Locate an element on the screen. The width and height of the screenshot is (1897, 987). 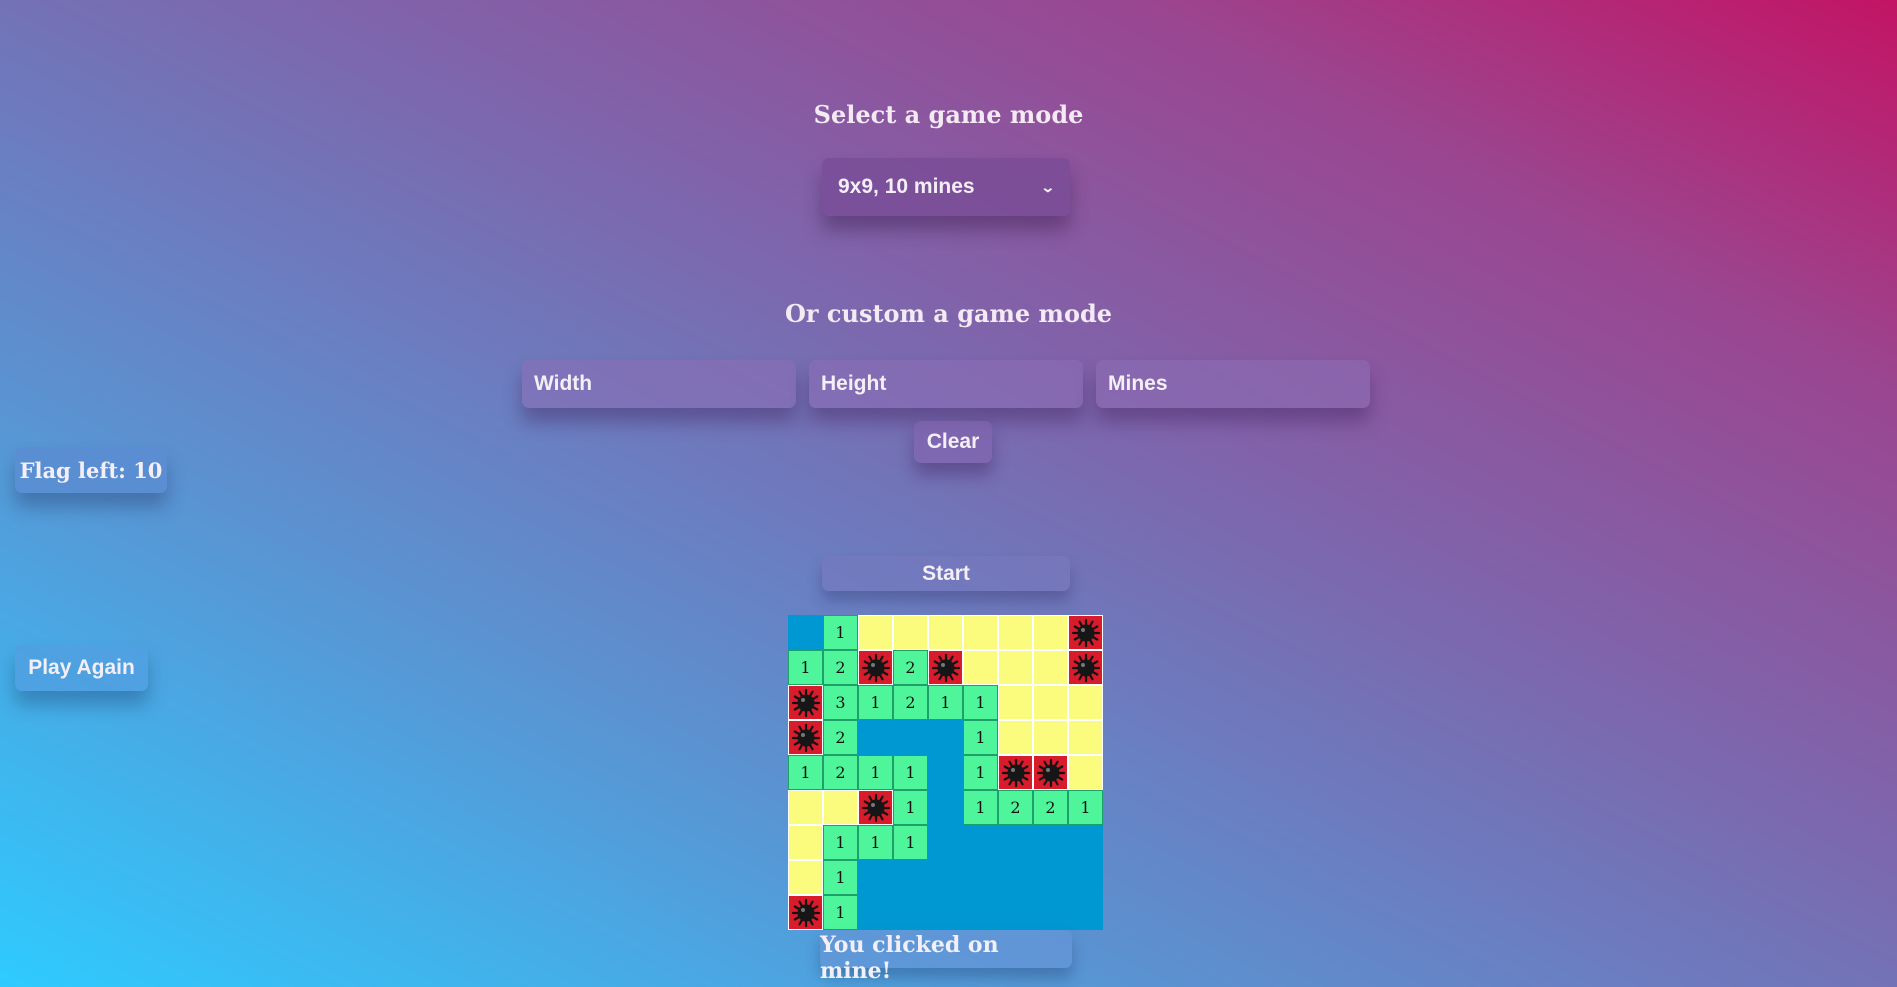
play-again-button: Play Again is located at coordinates (81, 668).